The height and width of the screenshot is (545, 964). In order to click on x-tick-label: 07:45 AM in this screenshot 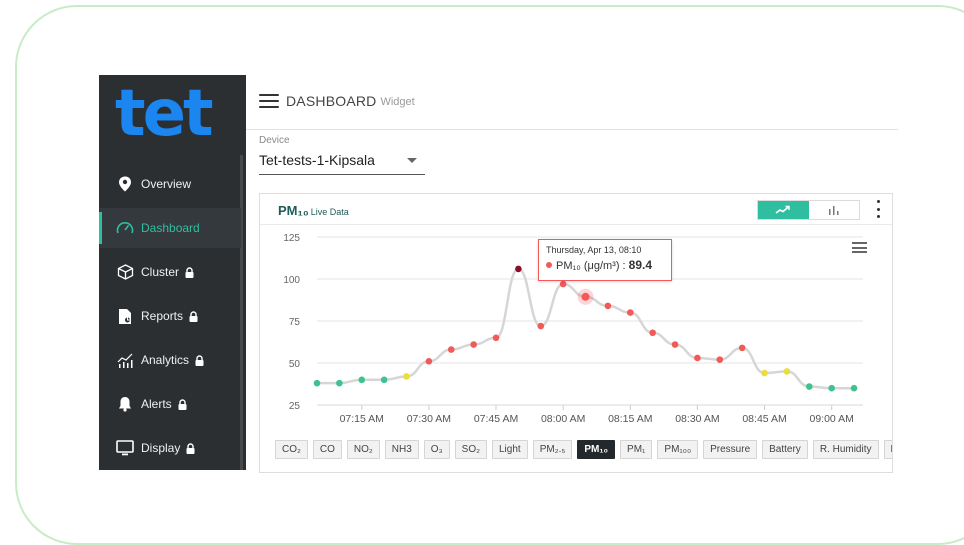, I will do `click(496, 419)`.